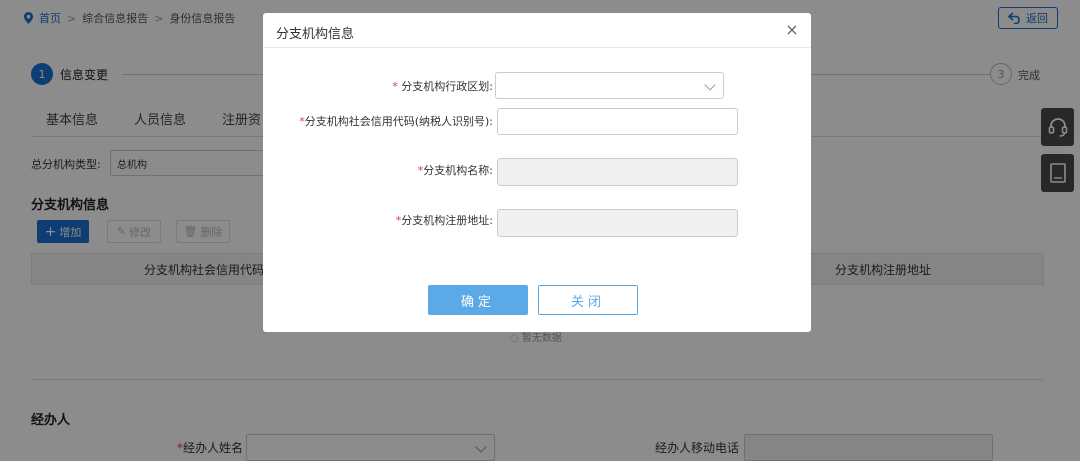 The height and width of the screenshot is (461, 1080). What do you see at coordinates (458, 170) in the screenshot?
I see `branch-name-label-text: 分支机构名称:` at bounding box center [458, 170].